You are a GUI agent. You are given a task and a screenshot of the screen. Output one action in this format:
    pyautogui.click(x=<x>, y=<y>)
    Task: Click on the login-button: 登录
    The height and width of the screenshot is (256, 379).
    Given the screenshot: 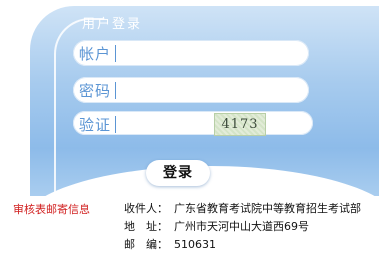 What is the action you would take?
    pyautogui.click(x=178, y=173)
    